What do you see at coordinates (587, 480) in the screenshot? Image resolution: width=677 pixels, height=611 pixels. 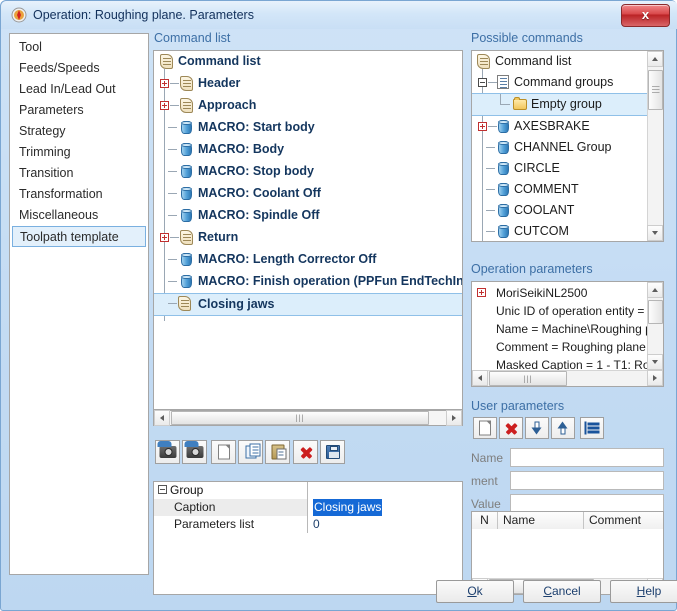 I see `comment-field` at bounding box center [587, 480].